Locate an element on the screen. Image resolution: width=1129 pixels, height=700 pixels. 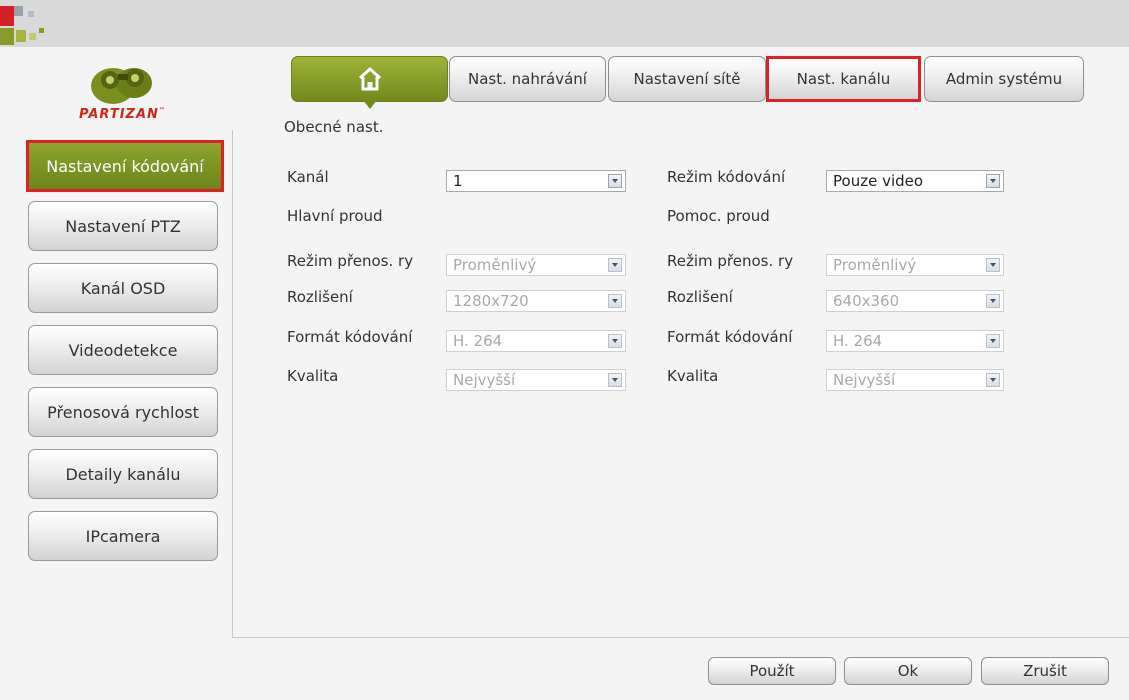
tab-pointer is located at coordinates (370, 104).